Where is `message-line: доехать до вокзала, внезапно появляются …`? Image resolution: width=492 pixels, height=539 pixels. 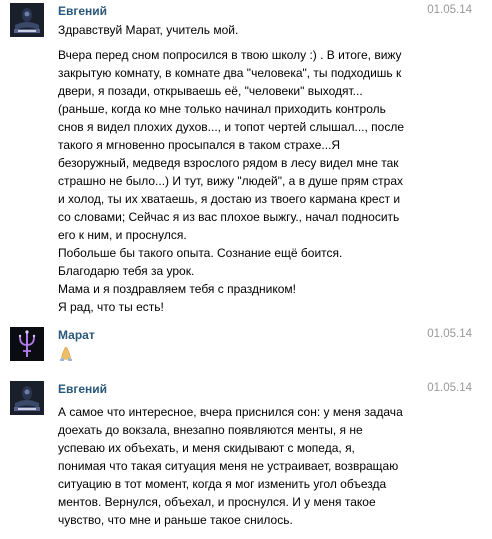 message-line: доехать до вокзала, внезапно появляются … is located at coordinates (210, 430).